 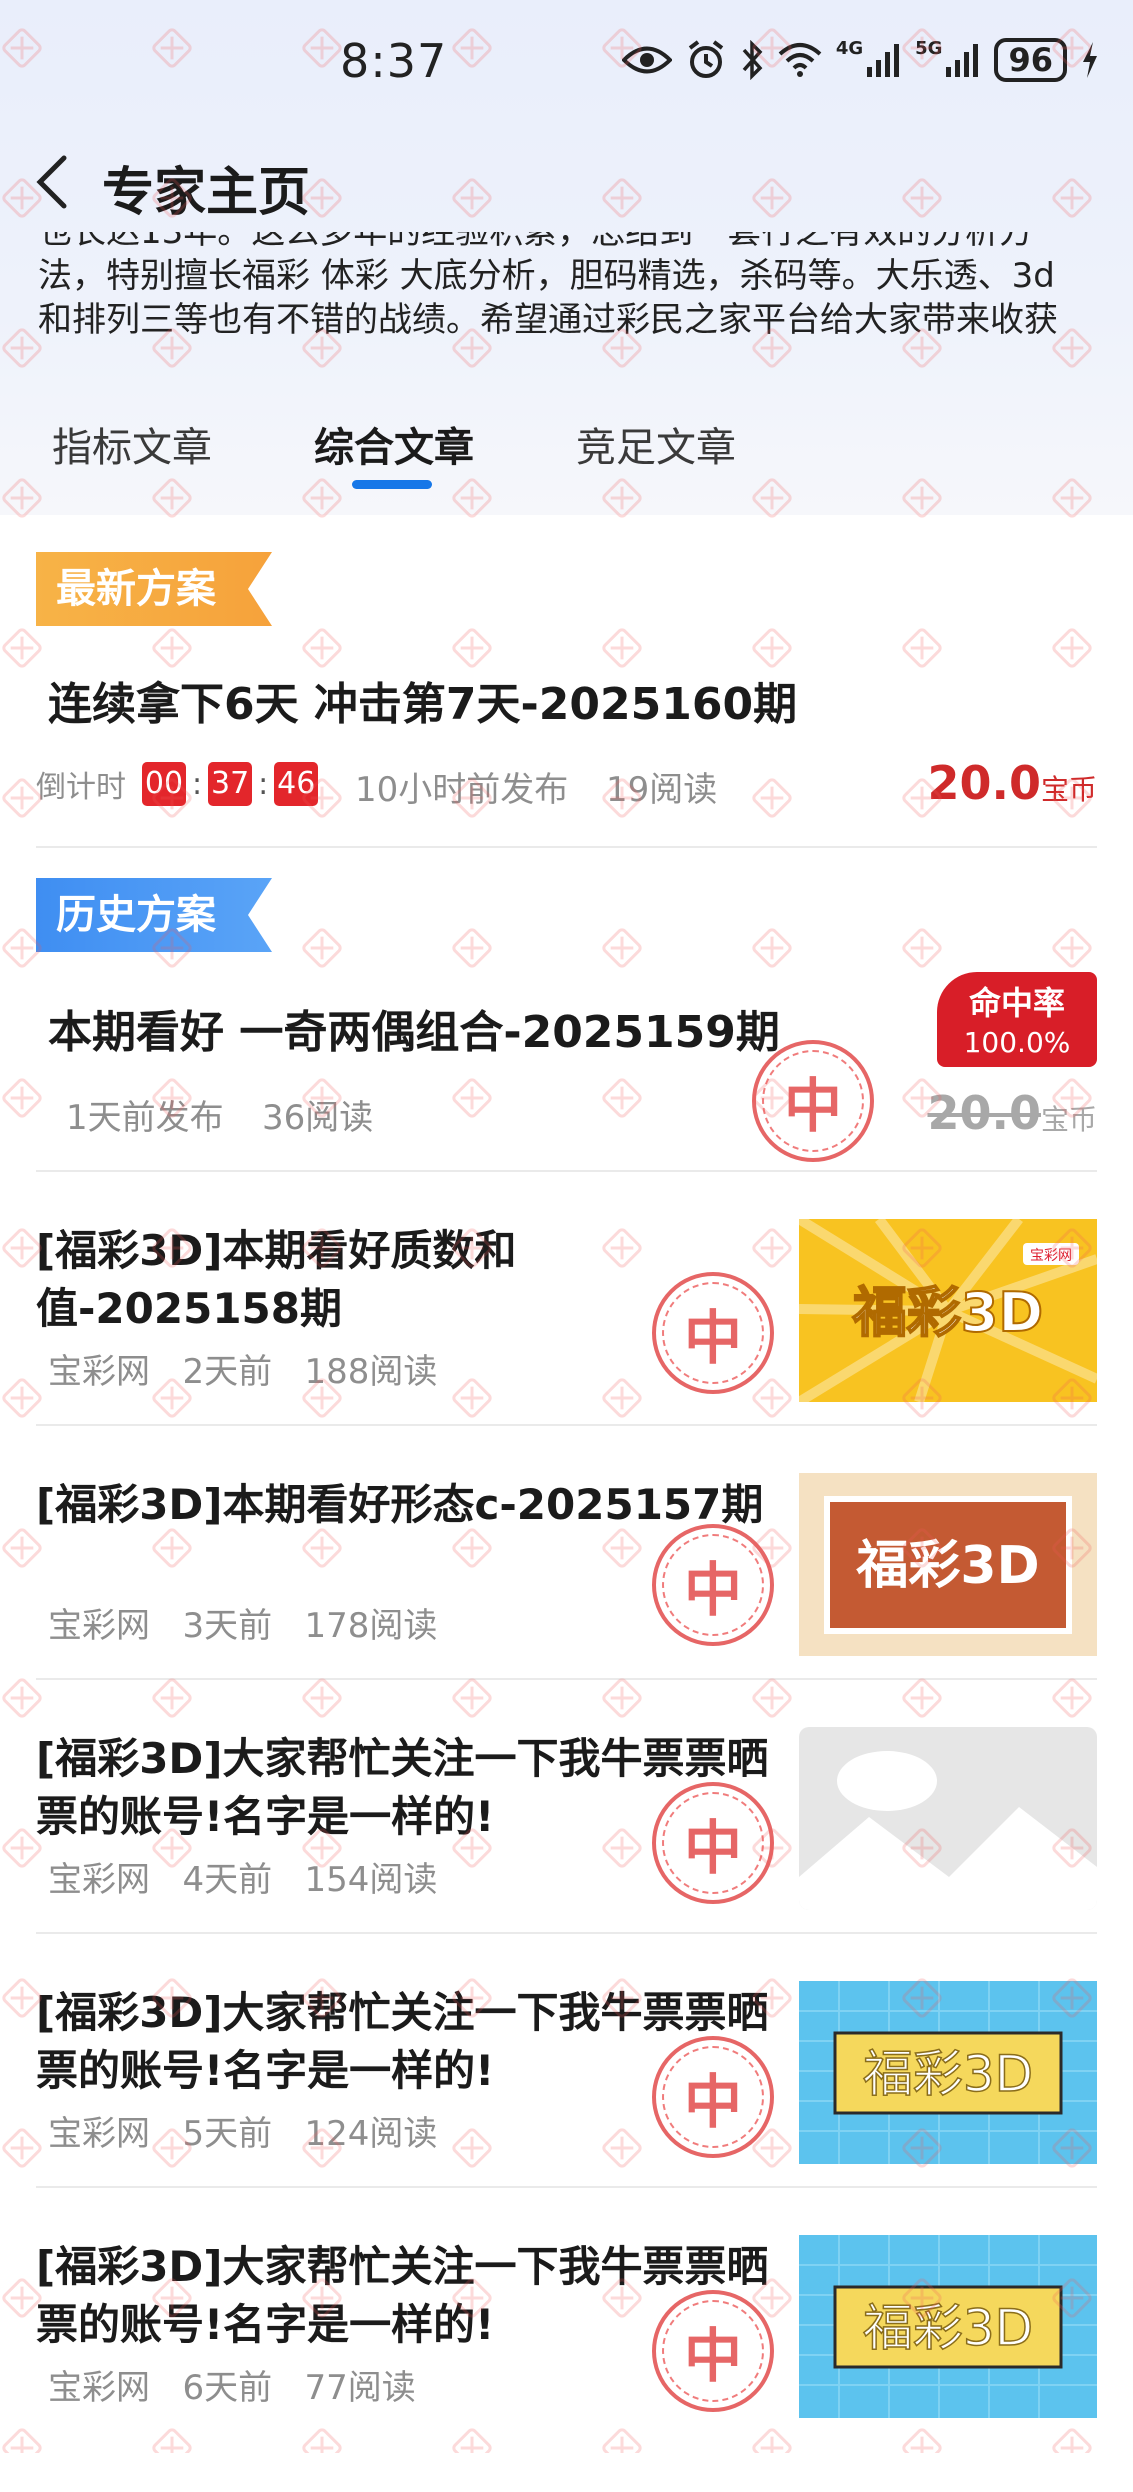 What do you see at coordinates (318, 1118) in the screenshot?
I see `history-reads: 36阅读` at bounding box center [318, 1118].